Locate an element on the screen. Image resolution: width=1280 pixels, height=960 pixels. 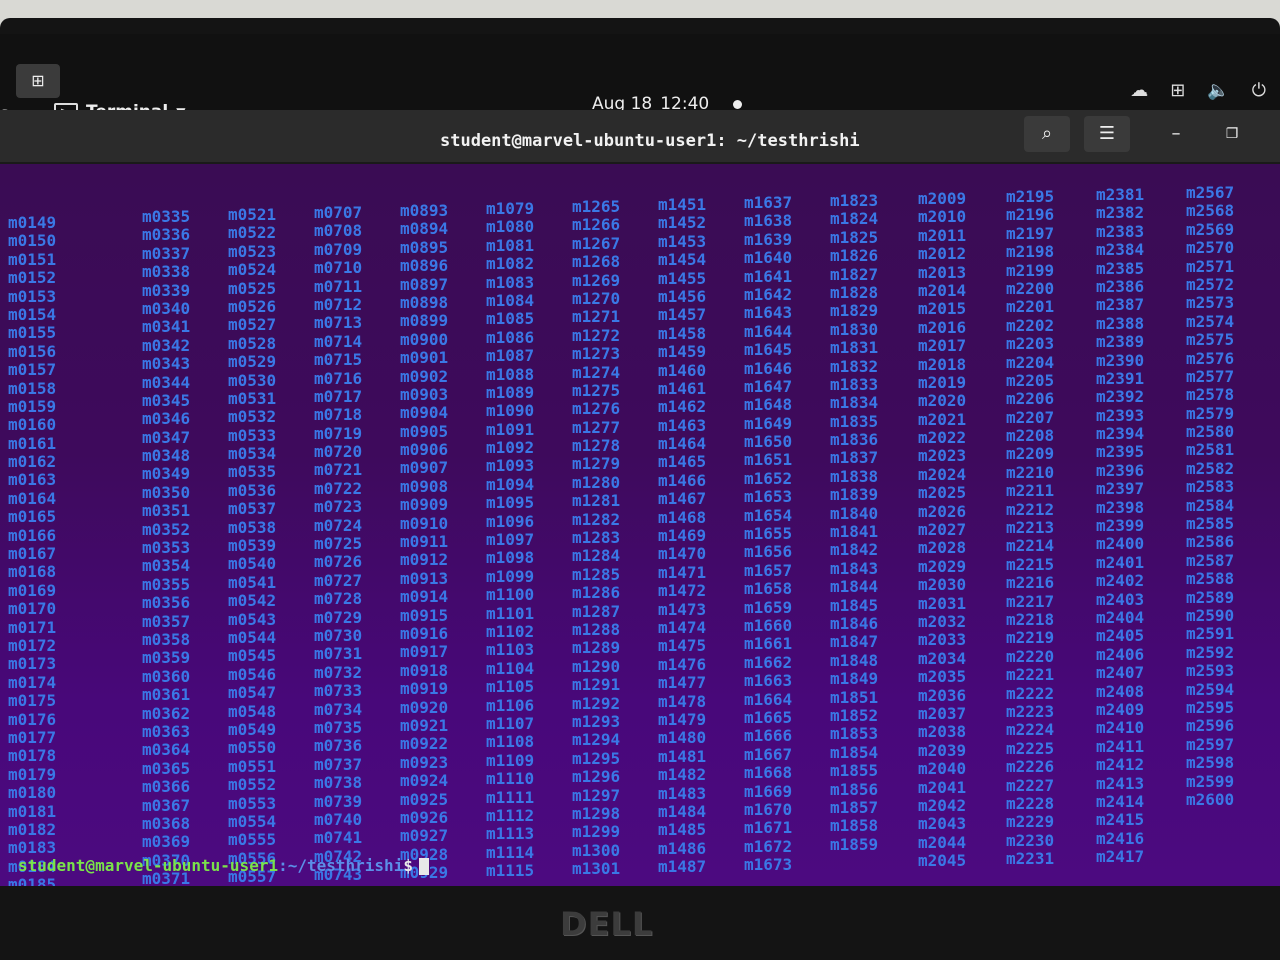
new-tab-icon: ⊞ is located at coordinates (38, 80).